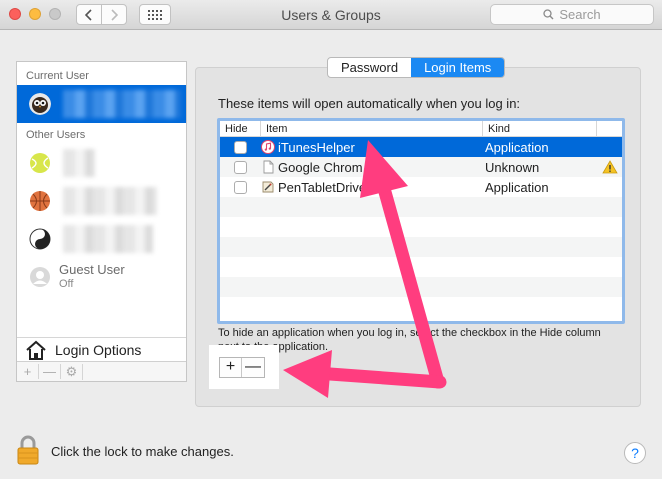 The image size is (662, 479). Describe the element at coordinates (320, 167) in the screenshot. I see `item-name: Google Chrome` at that location.